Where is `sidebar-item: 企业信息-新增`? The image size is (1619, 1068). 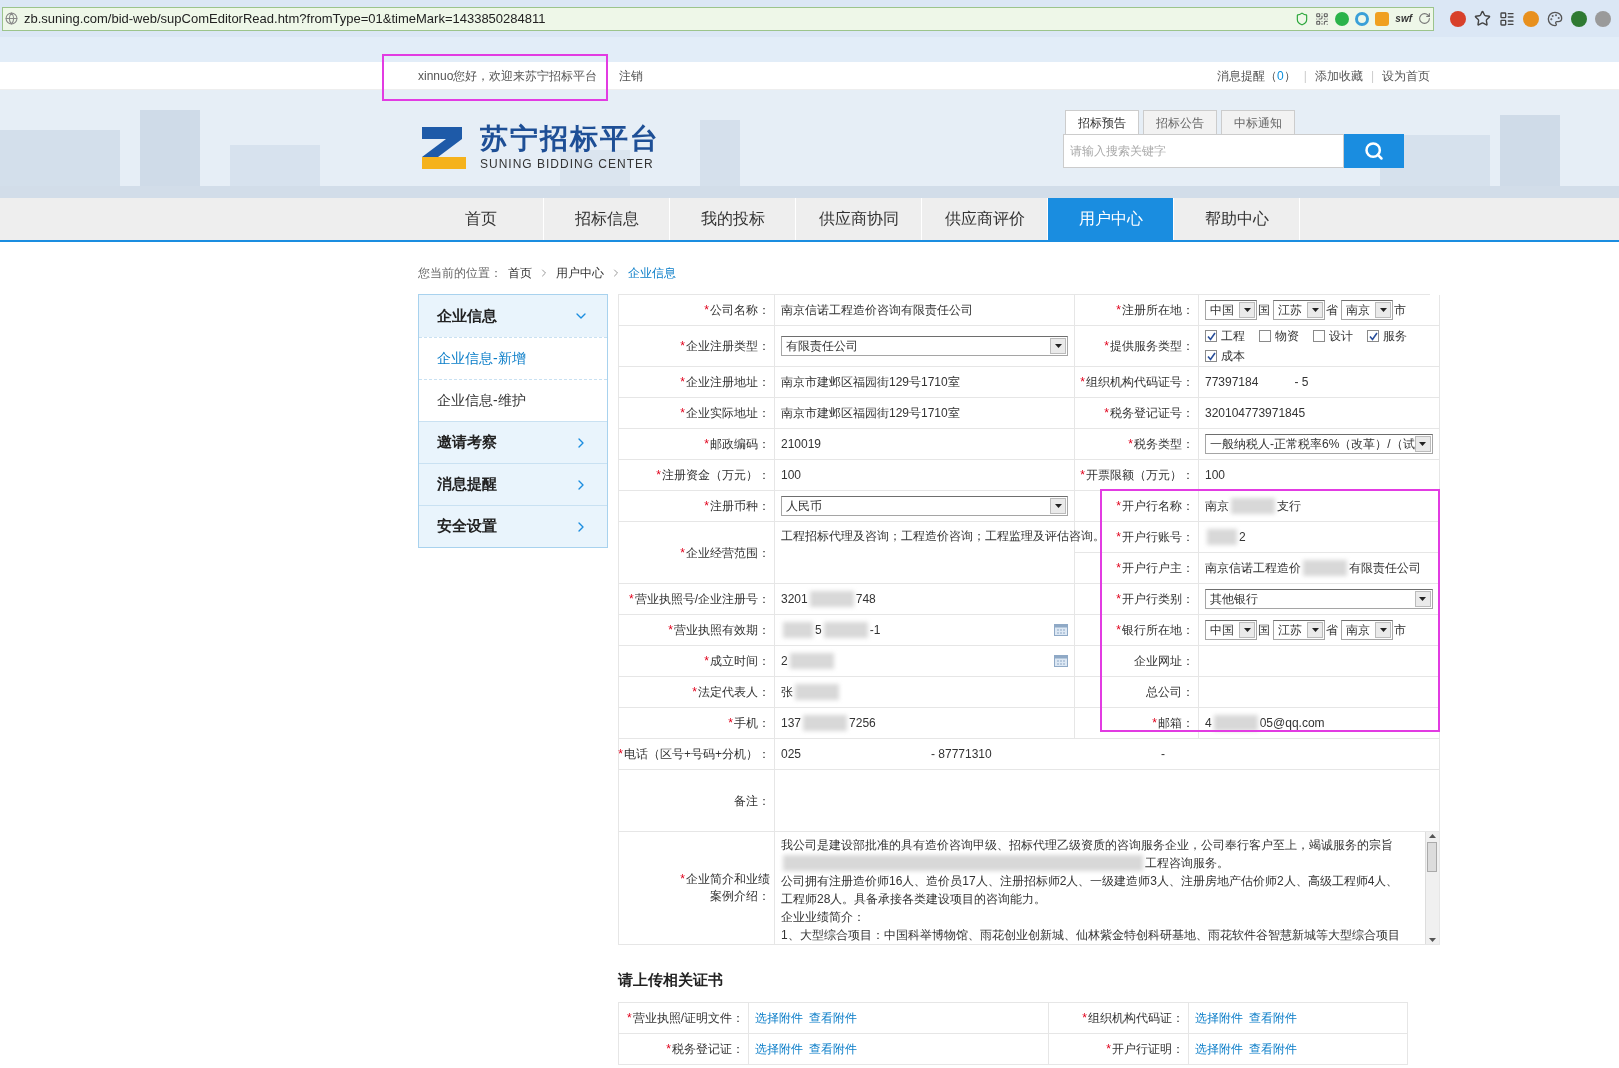 sidebar-item: 企业信息-新增 is located at coordinates (513, 358).